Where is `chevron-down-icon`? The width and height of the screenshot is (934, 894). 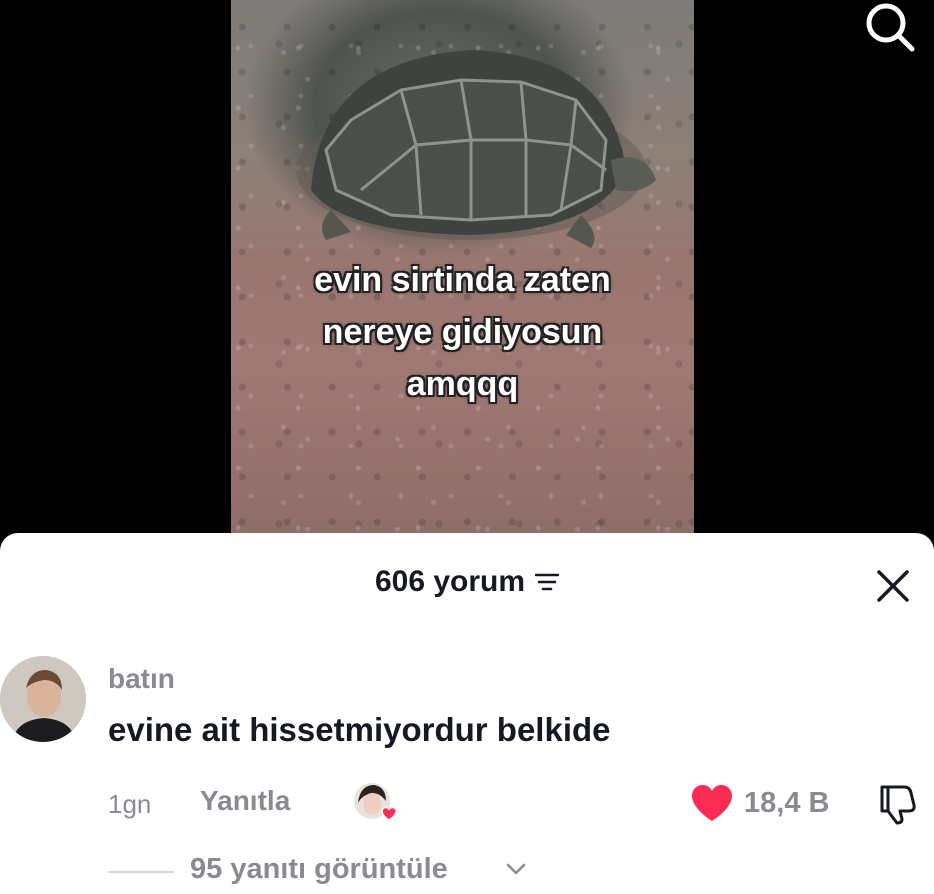
chevron-down-icon is located at coordinates (516, 869).